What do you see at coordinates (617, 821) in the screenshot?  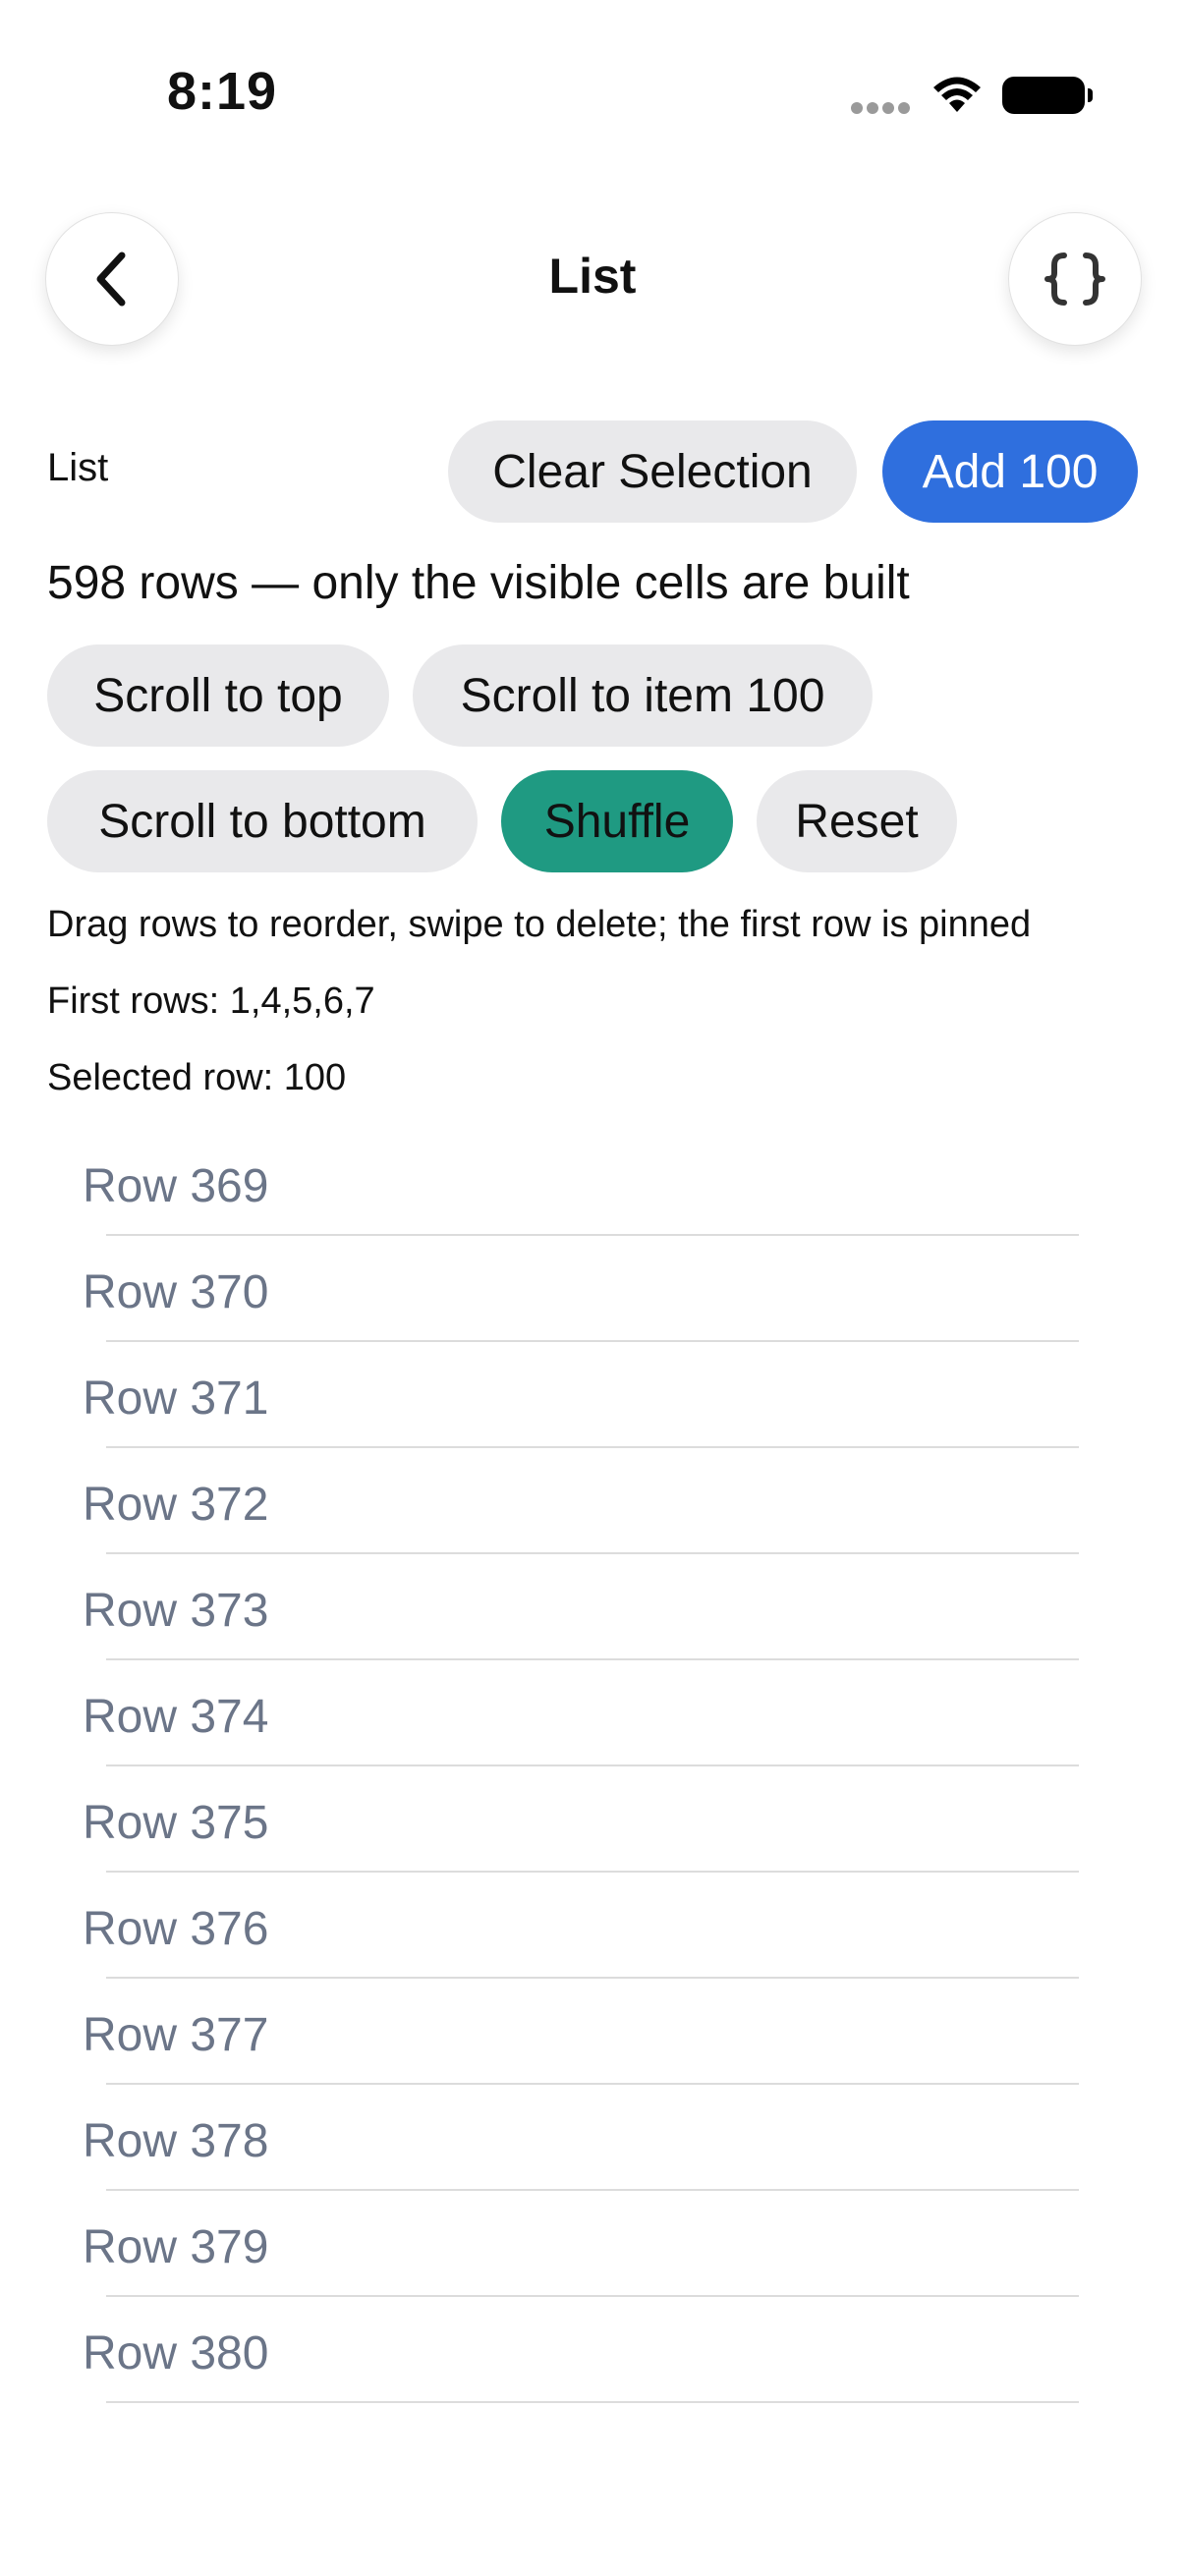 I see `shuffle-button: Shuffle` at bounding box center [617, 821].